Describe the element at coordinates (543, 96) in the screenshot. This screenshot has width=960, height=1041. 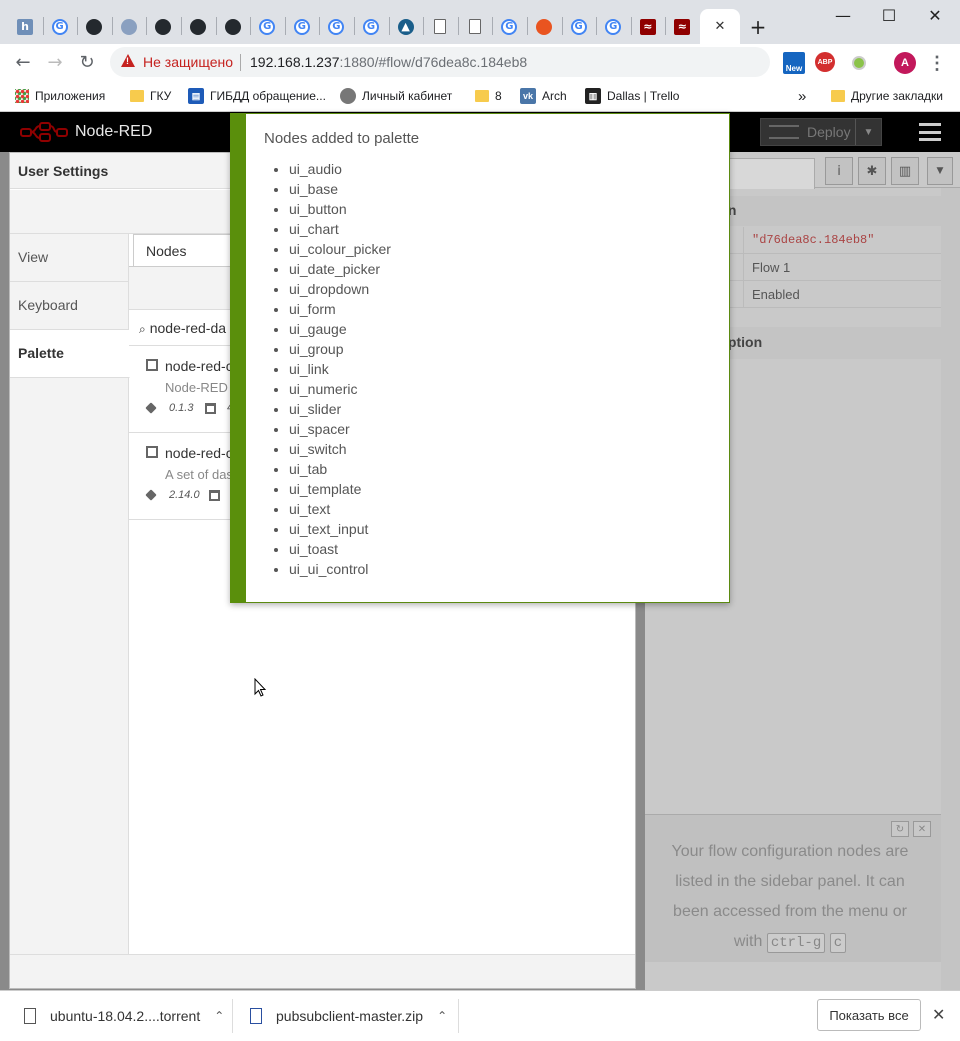
I see `bookmark-arch: vk Arch` at that location.